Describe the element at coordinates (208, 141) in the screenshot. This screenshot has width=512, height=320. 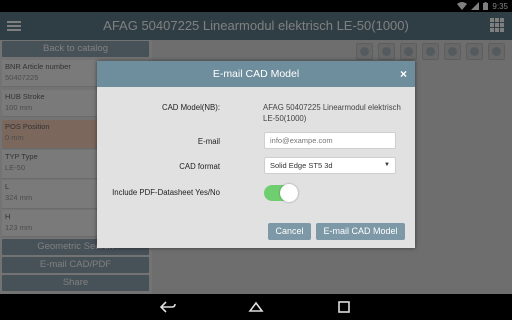
I see `email-label: E-mail` at that location.